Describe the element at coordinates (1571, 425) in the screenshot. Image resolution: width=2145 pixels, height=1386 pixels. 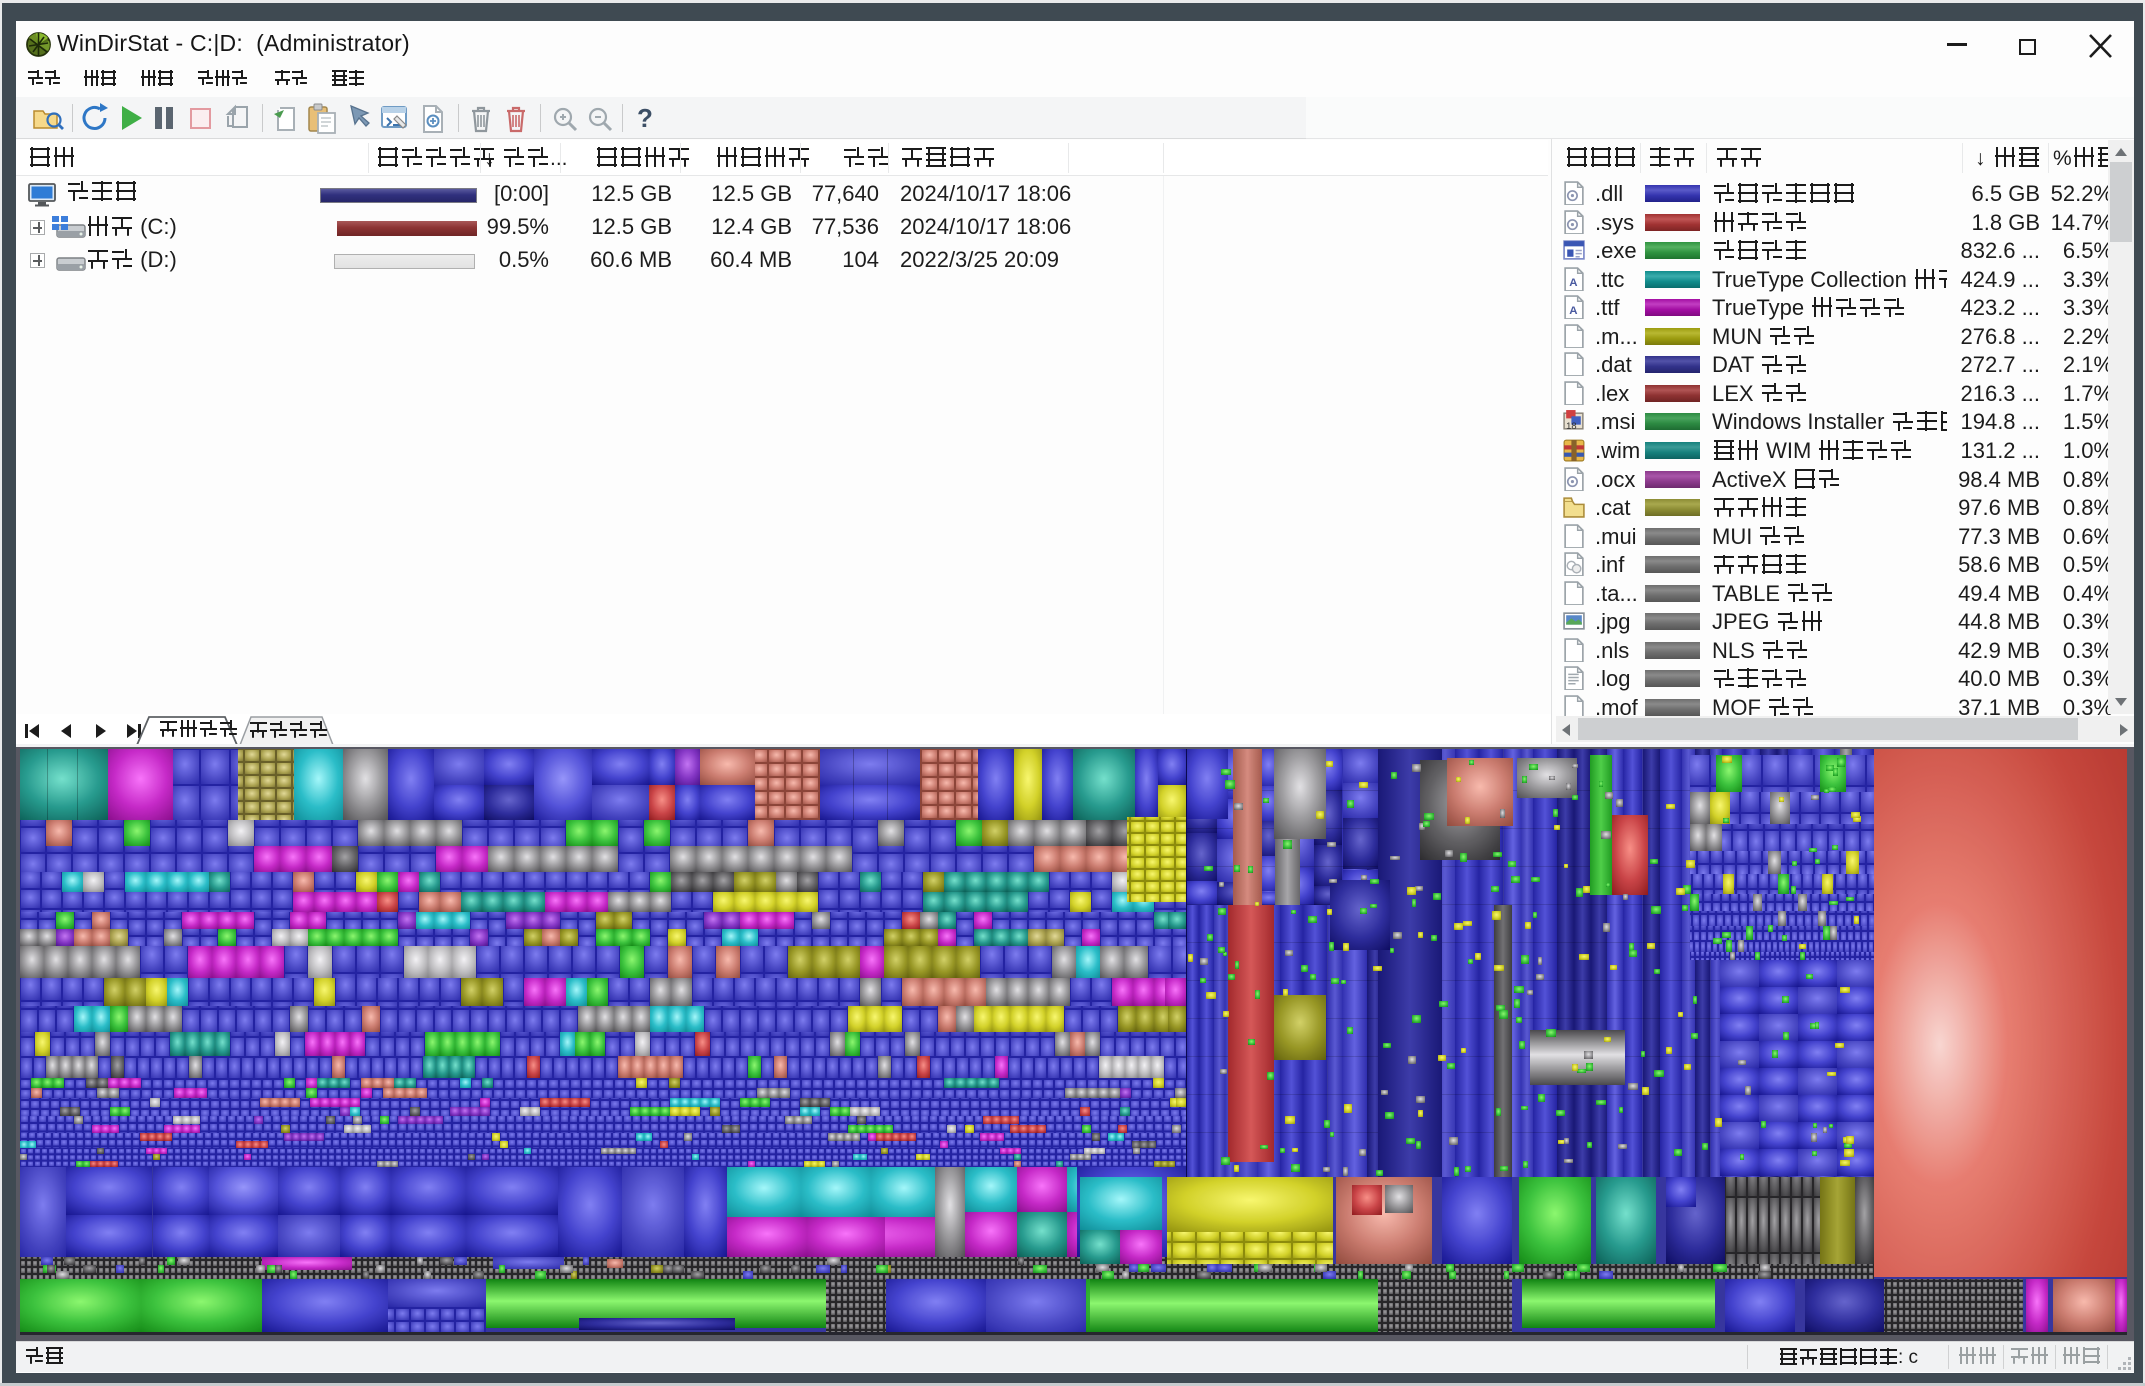
I see `svg-text: 18` at that location.